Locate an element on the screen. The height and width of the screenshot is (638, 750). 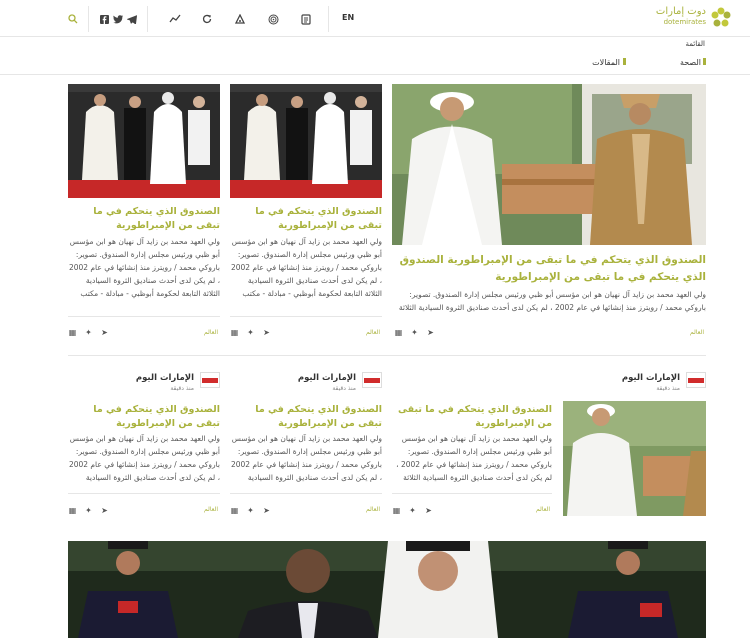
facebook-icon is located at coordinates (104, 19).